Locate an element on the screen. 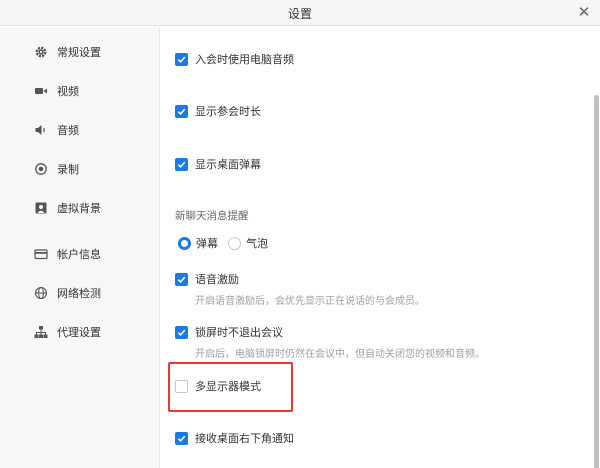 This screenshot has height=468, width=600. setting-multi-monitor-mode: 多显示器模式 is located at coordinates (218, 386).